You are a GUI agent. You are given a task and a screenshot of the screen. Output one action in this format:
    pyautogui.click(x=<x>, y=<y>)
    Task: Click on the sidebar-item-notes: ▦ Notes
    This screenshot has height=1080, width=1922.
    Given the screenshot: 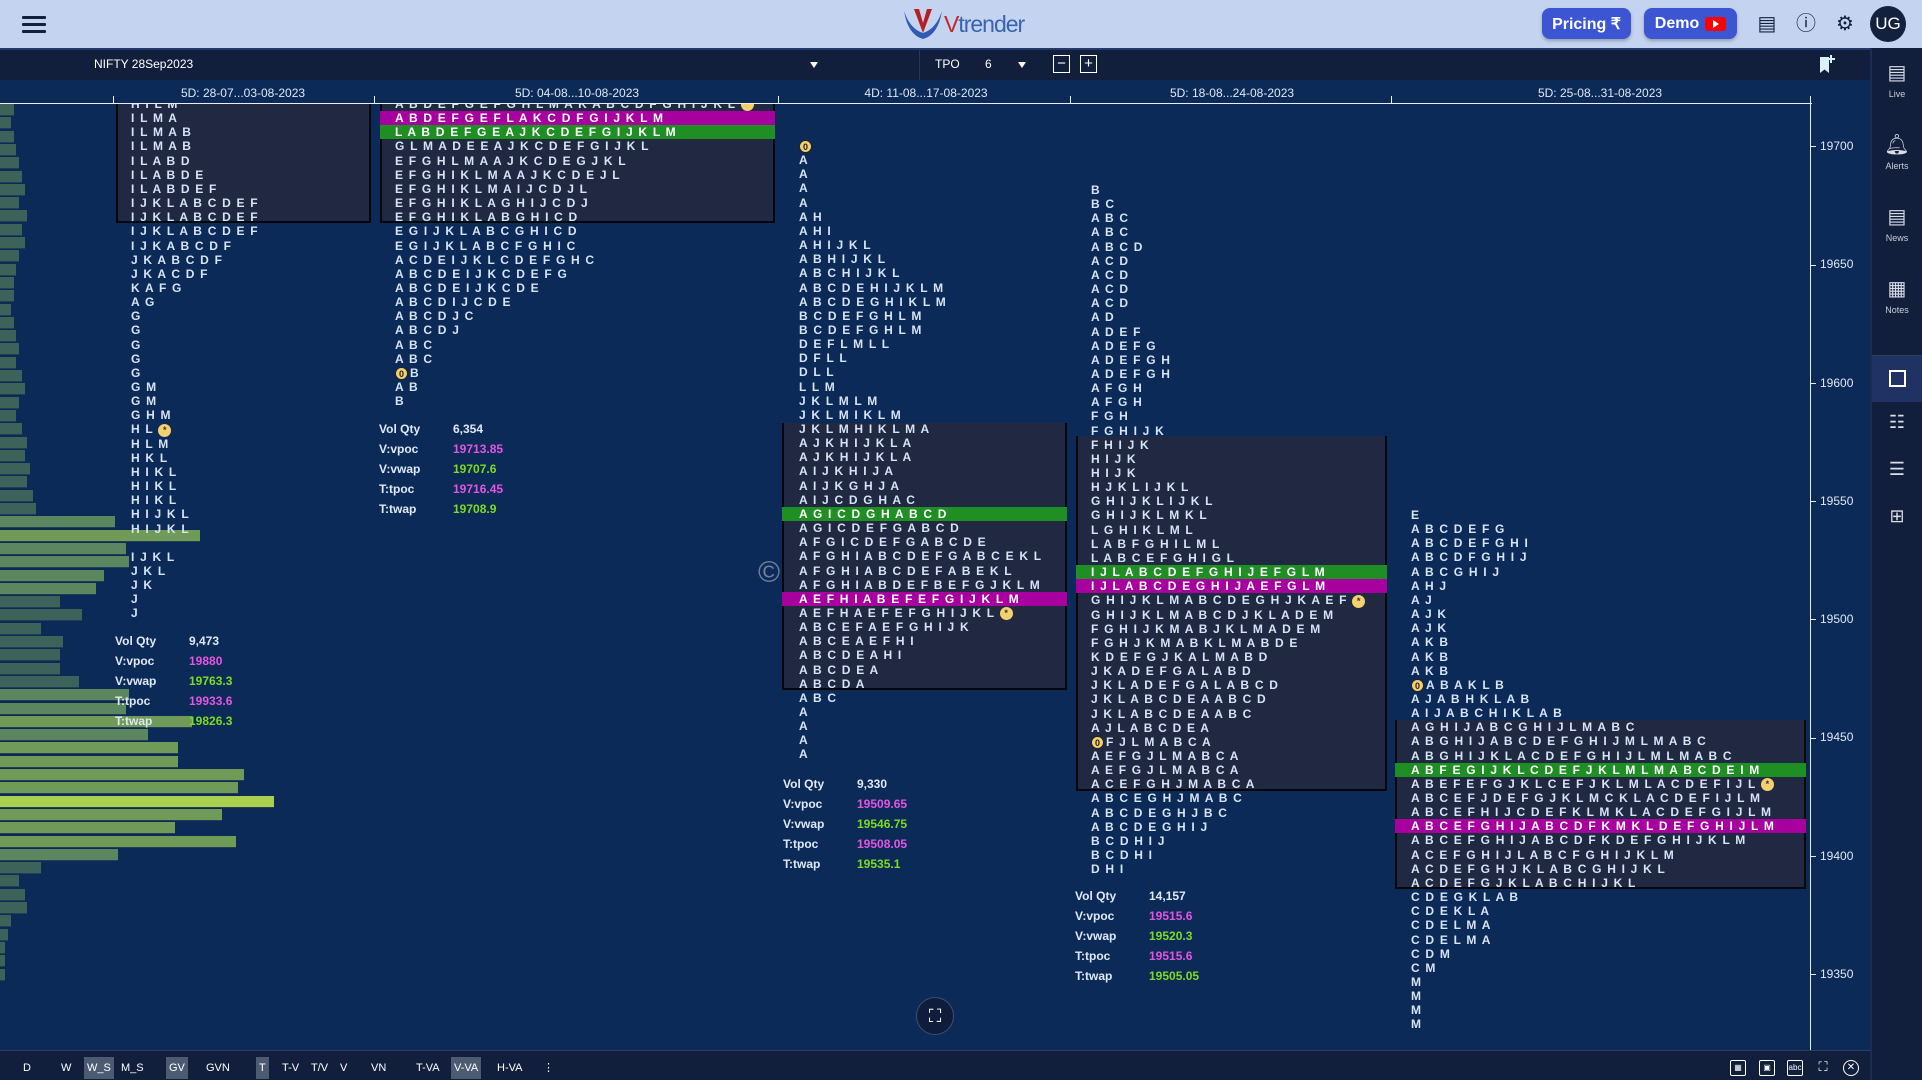 What is the action you would take?
    pyautogui.click(x=1897, y=297)
    